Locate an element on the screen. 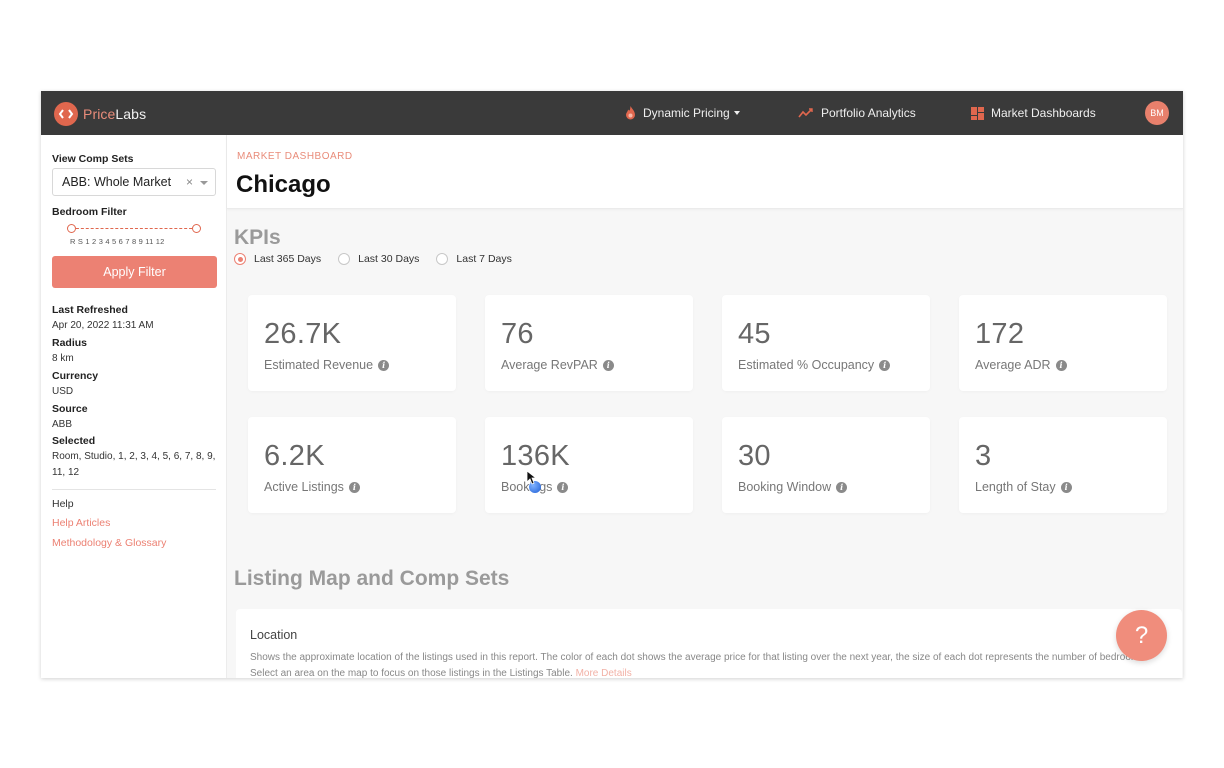 The width and height of the screenshot is (1224, 768). radio-last-7-days: Last 7 Days is located at coordinates (474, 259).